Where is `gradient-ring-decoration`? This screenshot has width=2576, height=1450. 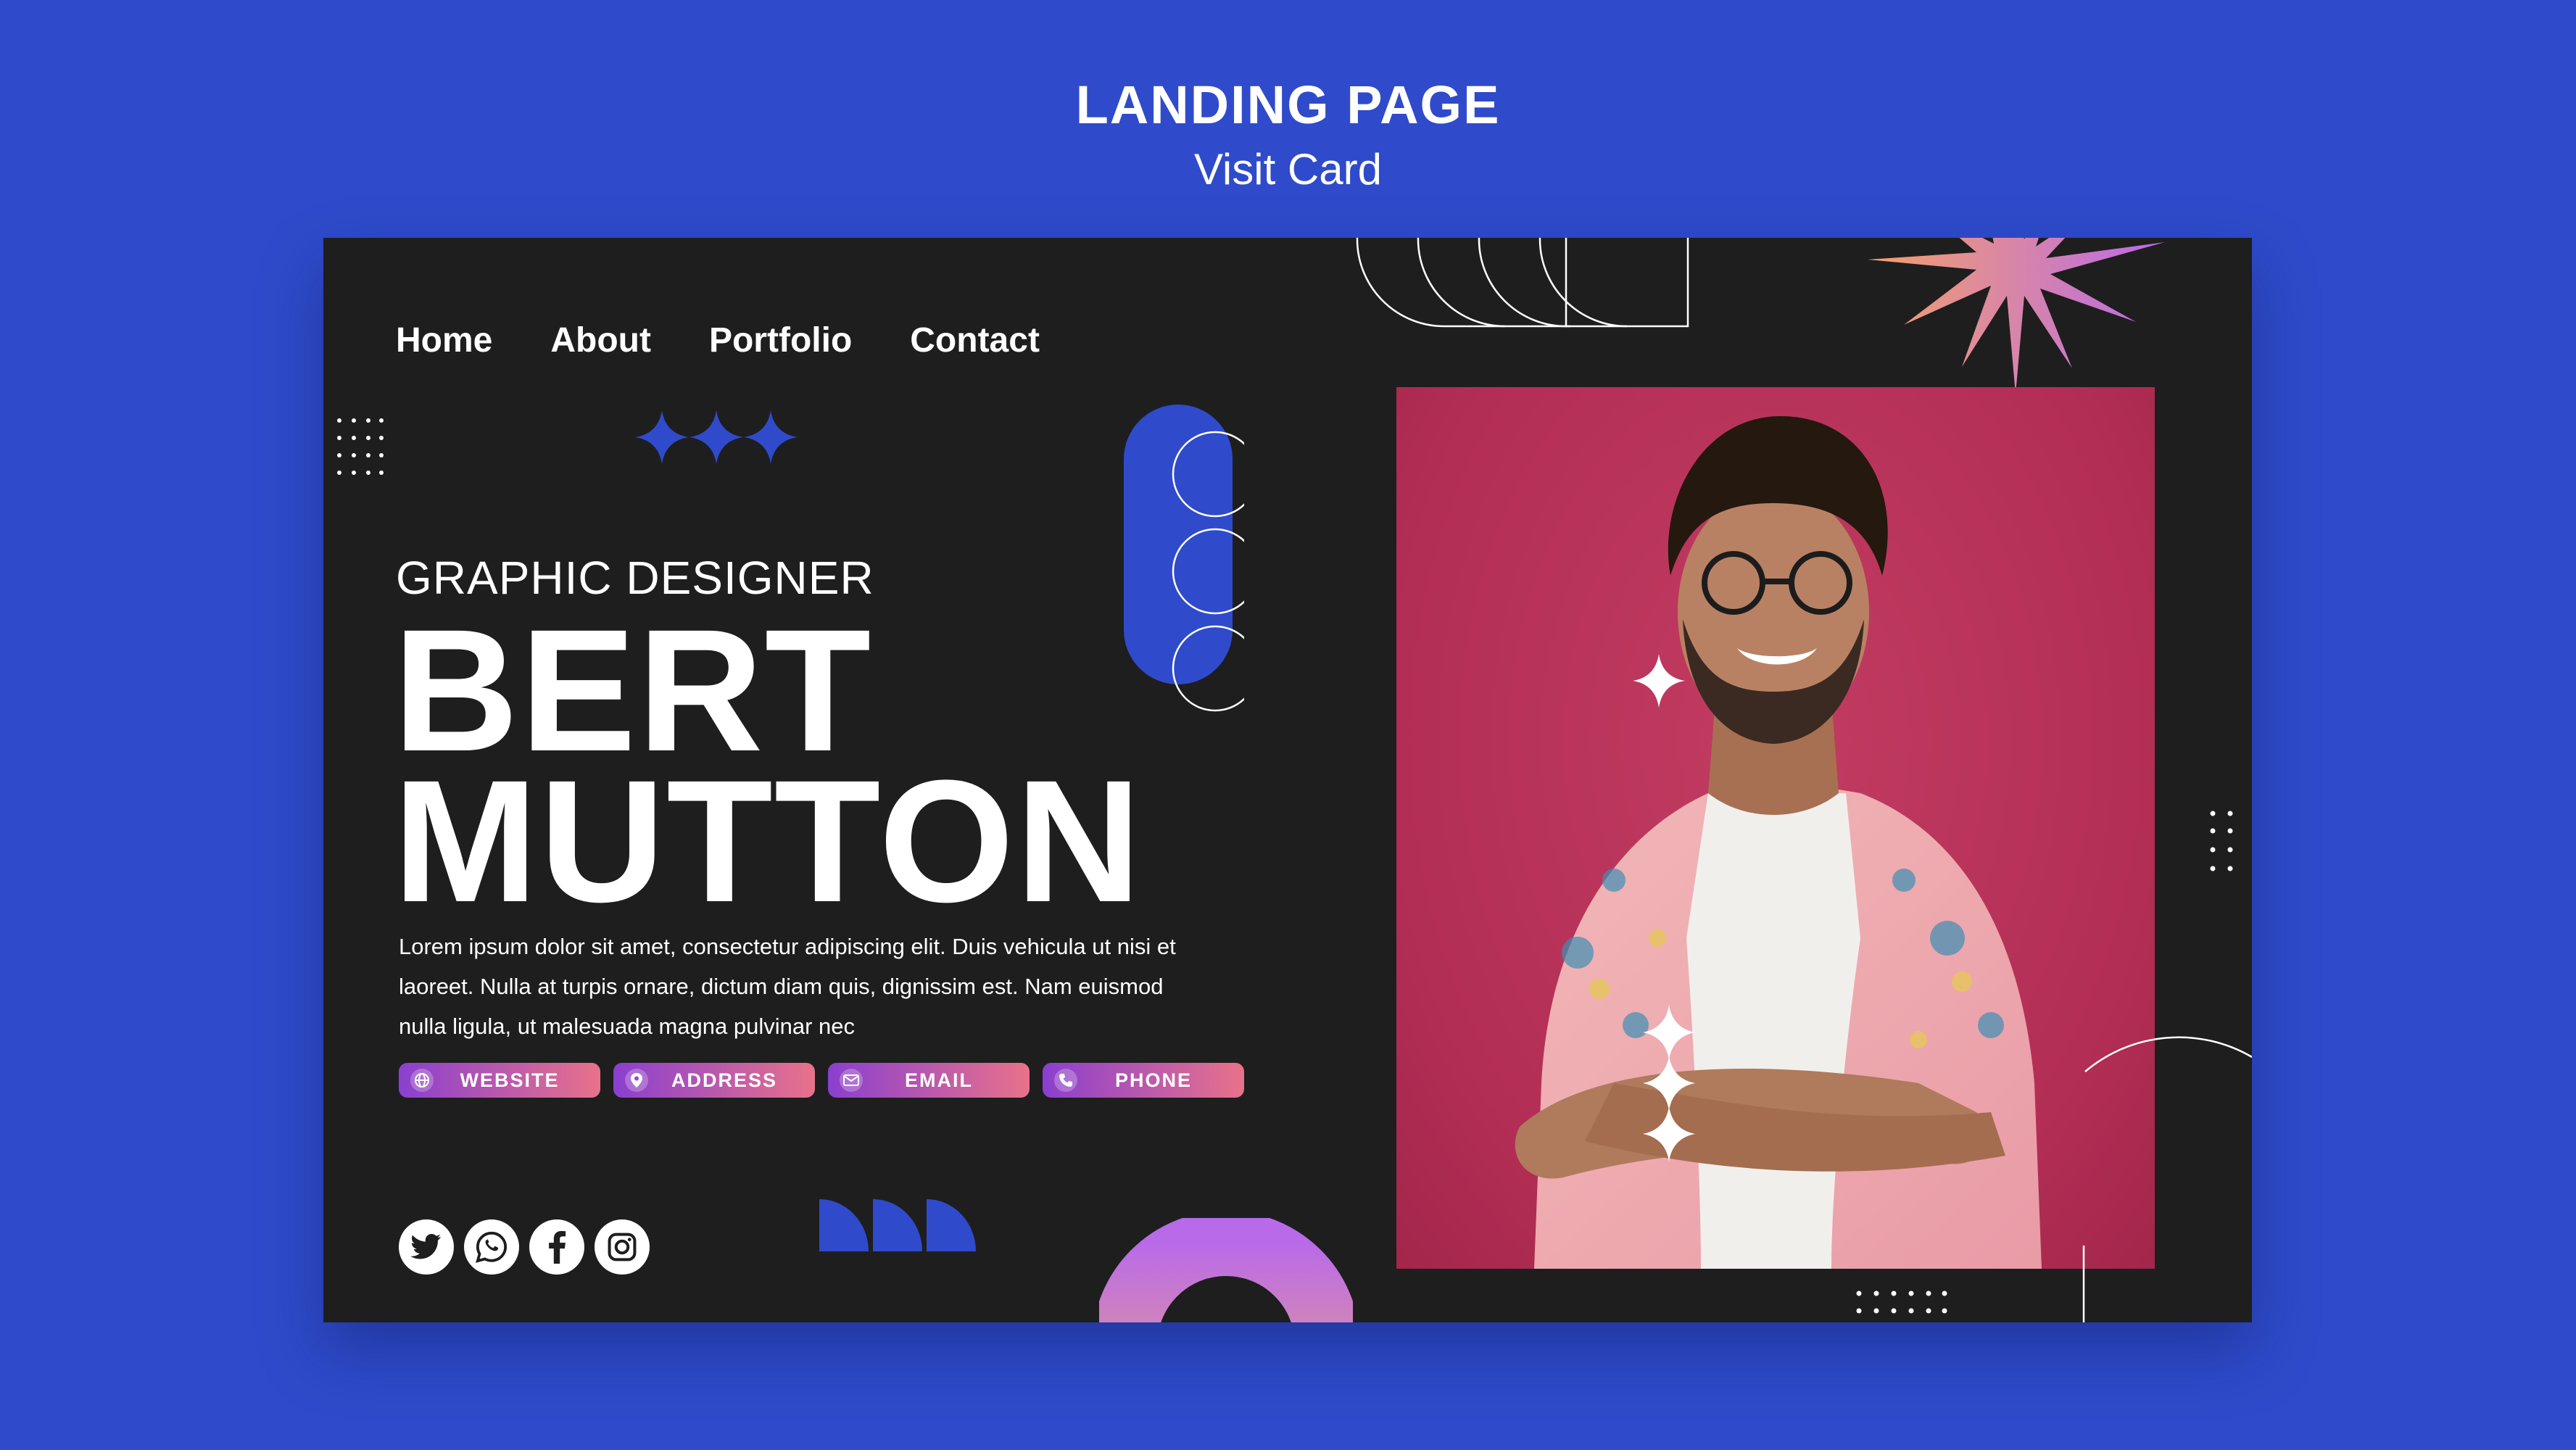
gradient-ring-decoration is located at coordinates (1226, 1270).